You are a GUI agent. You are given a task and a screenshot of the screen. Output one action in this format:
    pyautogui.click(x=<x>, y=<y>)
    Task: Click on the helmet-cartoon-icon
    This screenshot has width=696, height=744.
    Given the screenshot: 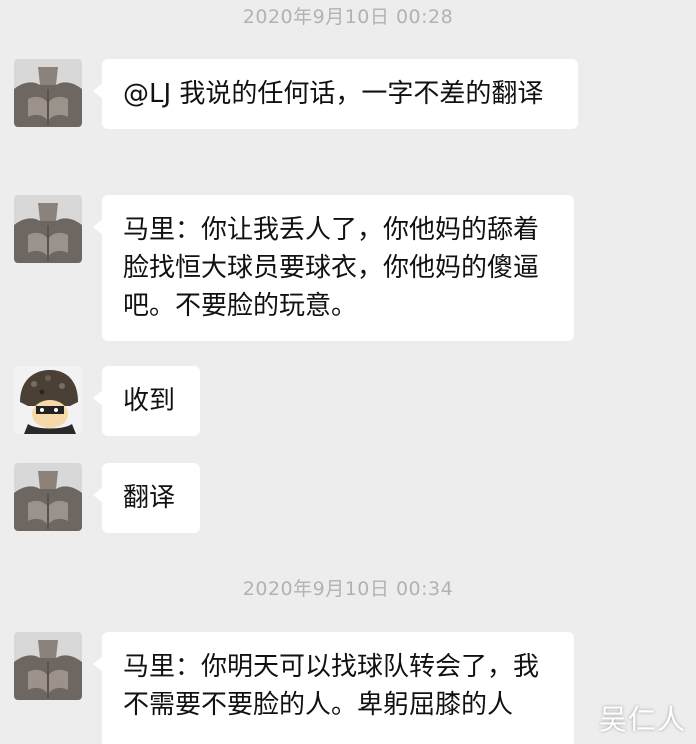 What is the action you would take?
    pyautogui.click(x=48, y=400)
    